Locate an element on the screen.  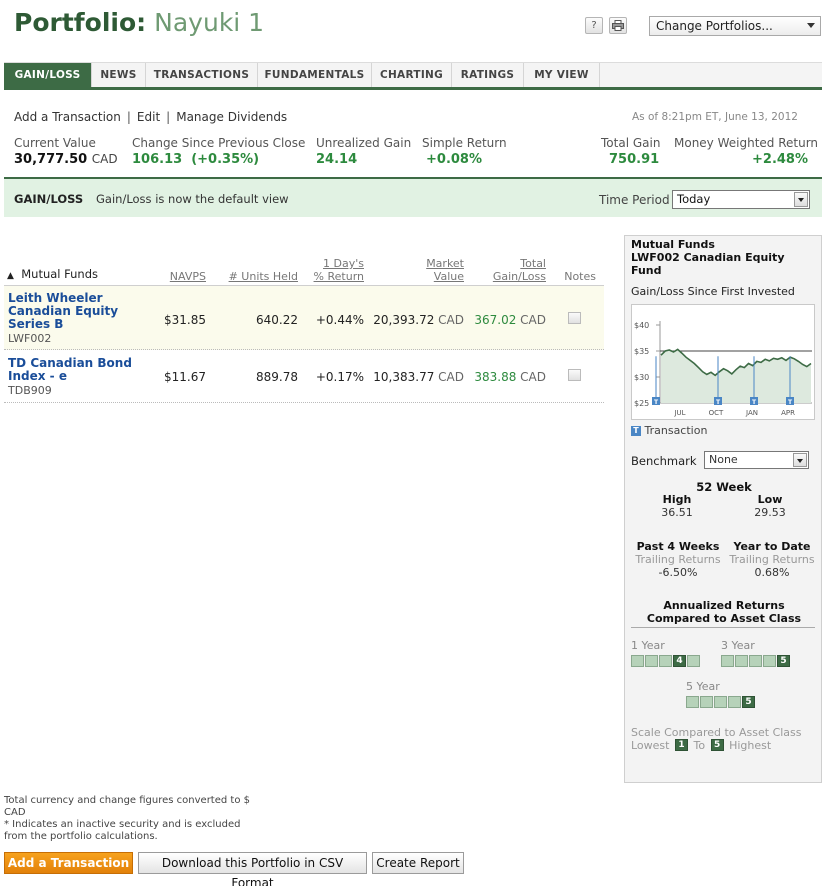
create-report-button: Create Report is located at coordinates (418, 863).